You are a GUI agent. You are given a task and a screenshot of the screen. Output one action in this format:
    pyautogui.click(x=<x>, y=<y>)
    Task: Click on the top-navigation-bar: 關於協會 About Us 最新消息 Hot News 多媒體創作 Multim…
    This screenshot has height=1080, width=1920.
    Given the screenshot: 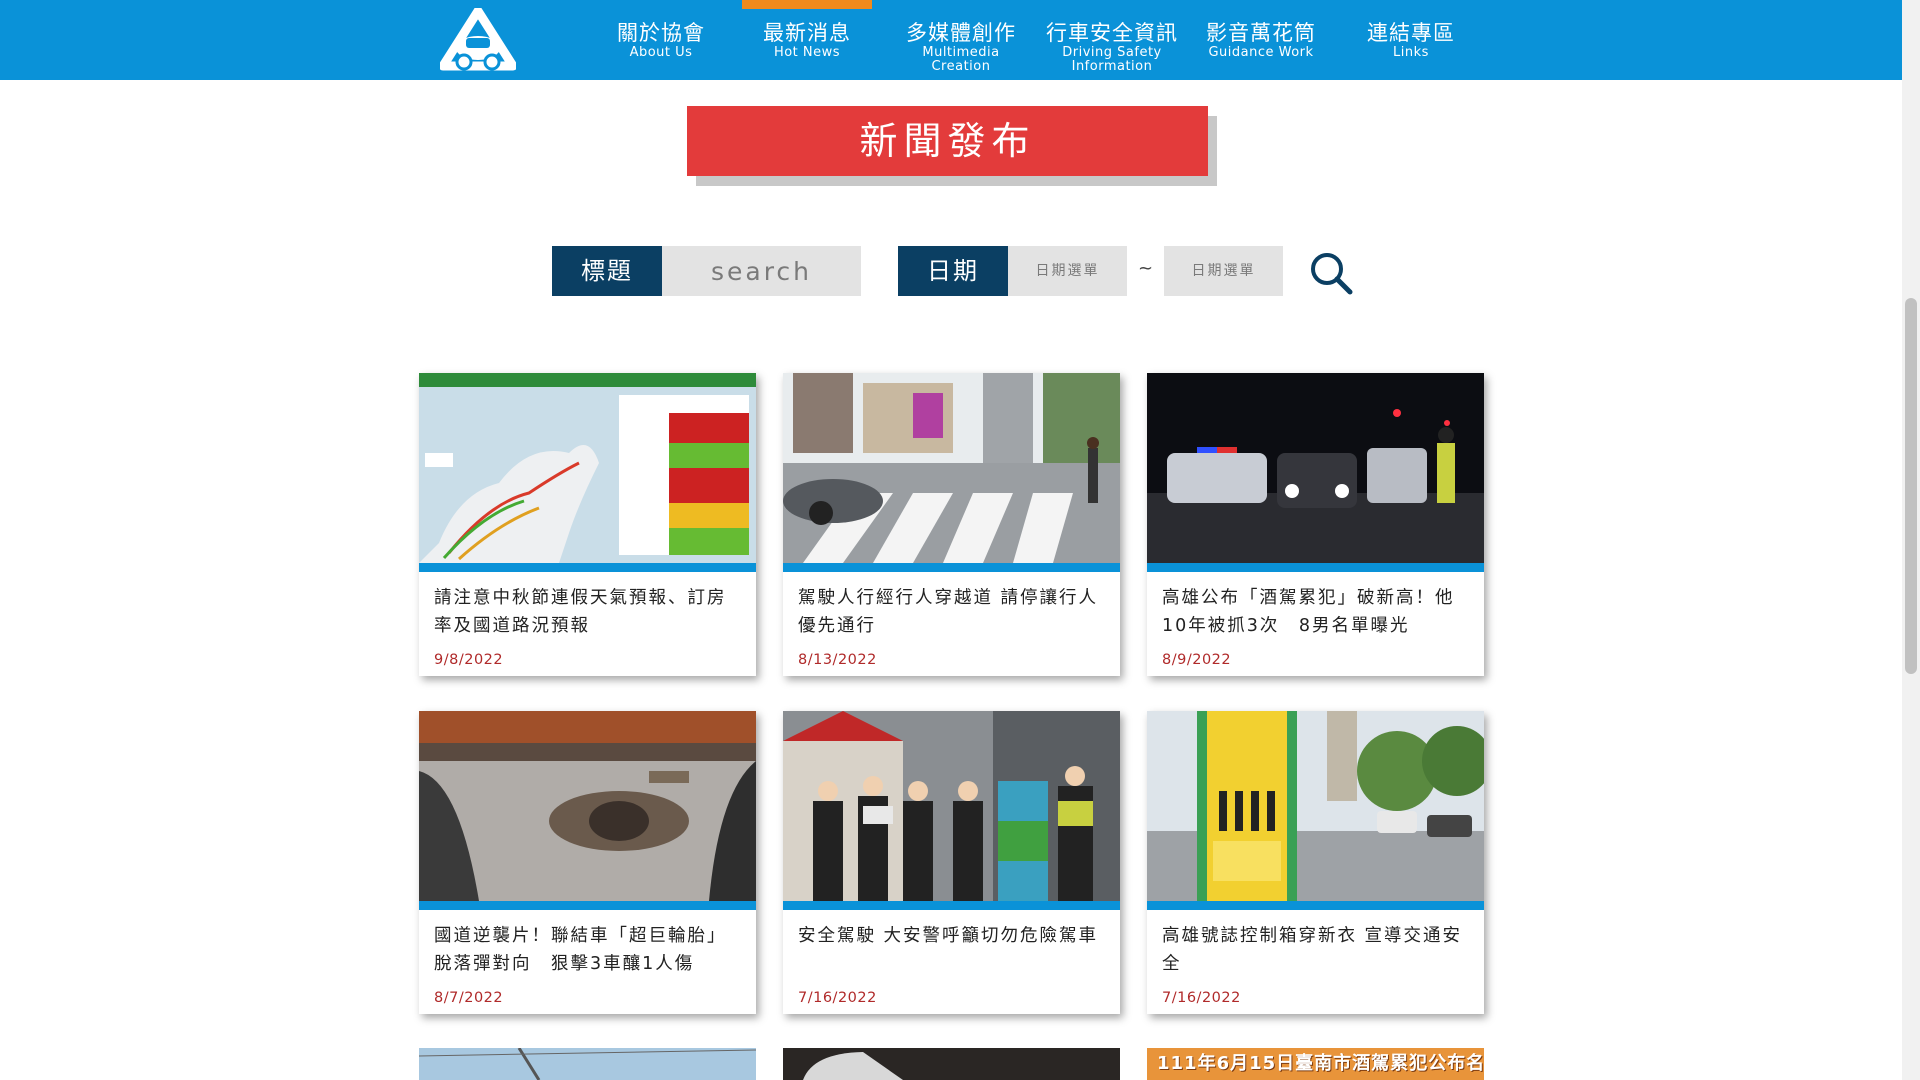 What is the action you would take?
    pyautogui.click(x=951, y=40)
    